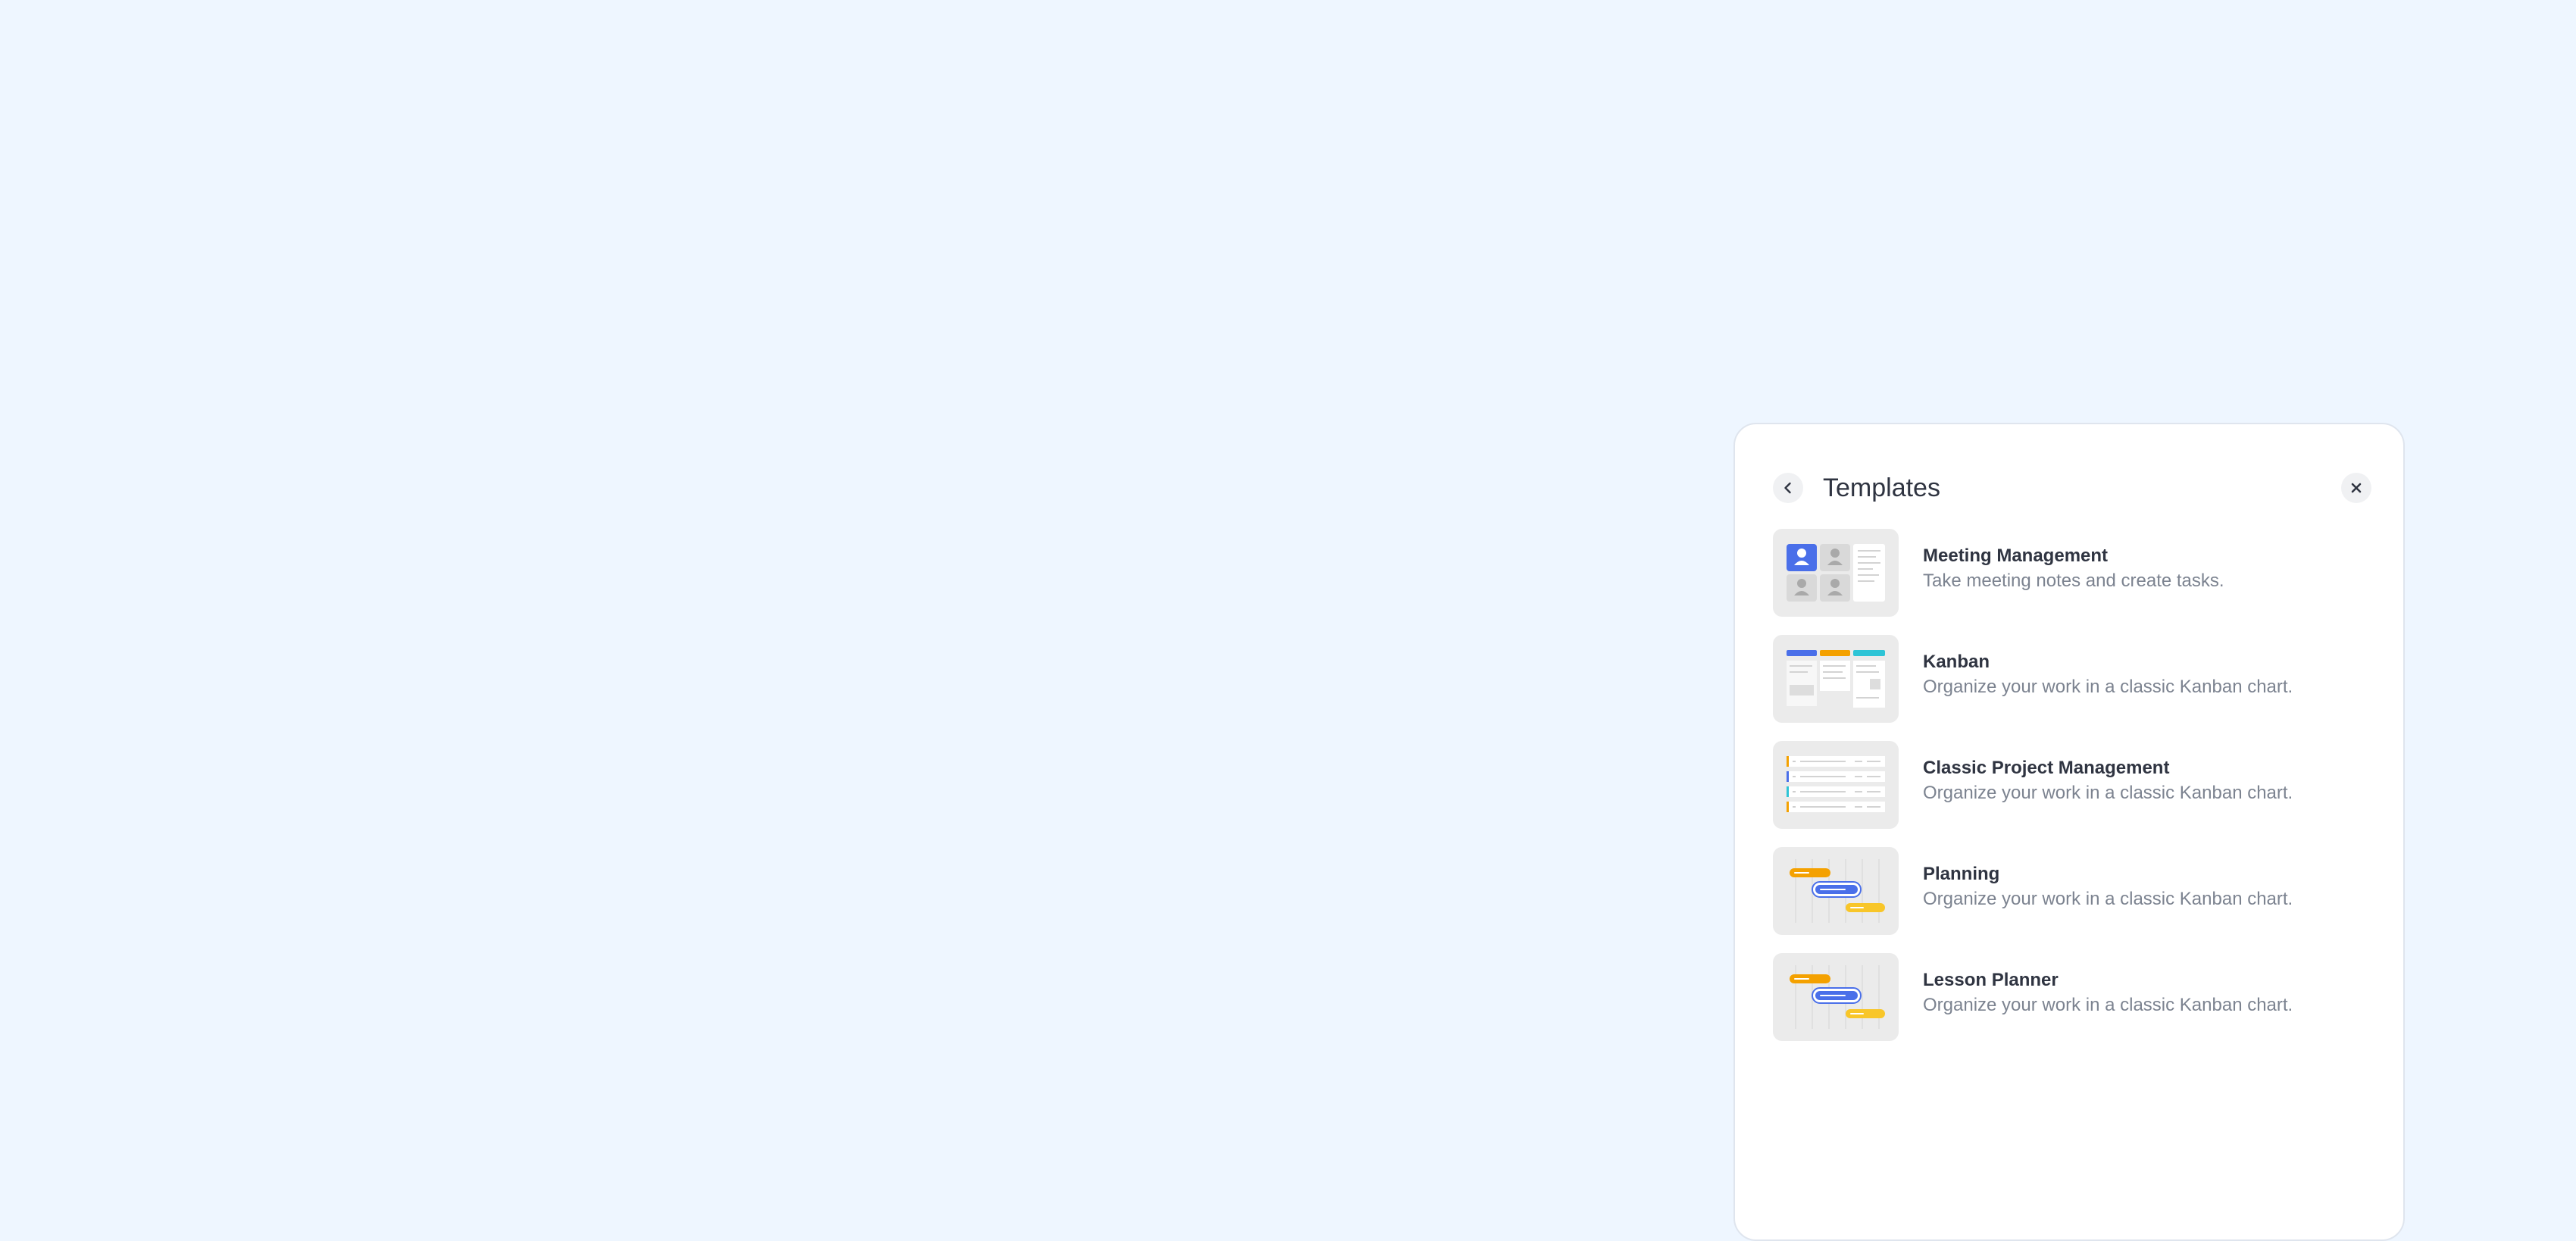 The height and width of the screenshot is (1241, 2576). I want to click on kanban-thumbnail, so click(1836, 679).